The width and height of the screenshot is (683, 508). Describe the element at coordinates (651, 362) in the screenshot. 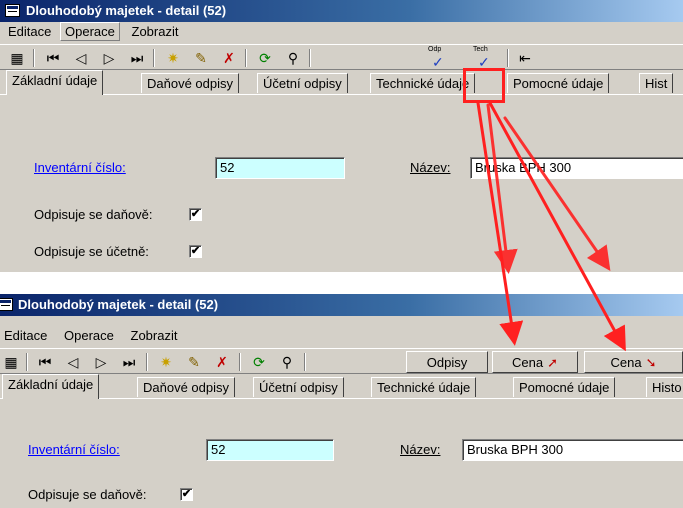

I see `red-arrow-down-icon: ➘` at that location.